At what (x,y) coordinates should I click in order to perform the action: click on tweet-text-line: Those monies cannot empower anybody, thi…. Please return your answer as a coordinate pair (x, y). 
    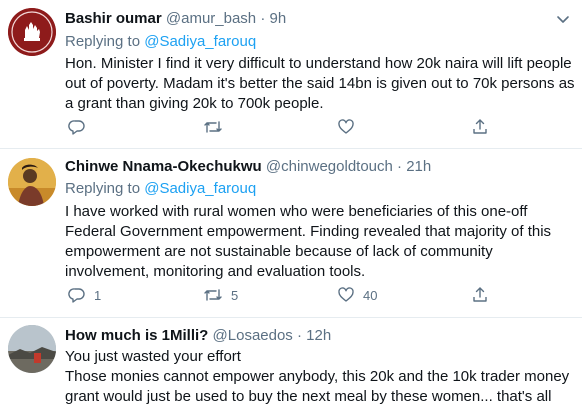
    Looking at the image, I should click on (317, 386).